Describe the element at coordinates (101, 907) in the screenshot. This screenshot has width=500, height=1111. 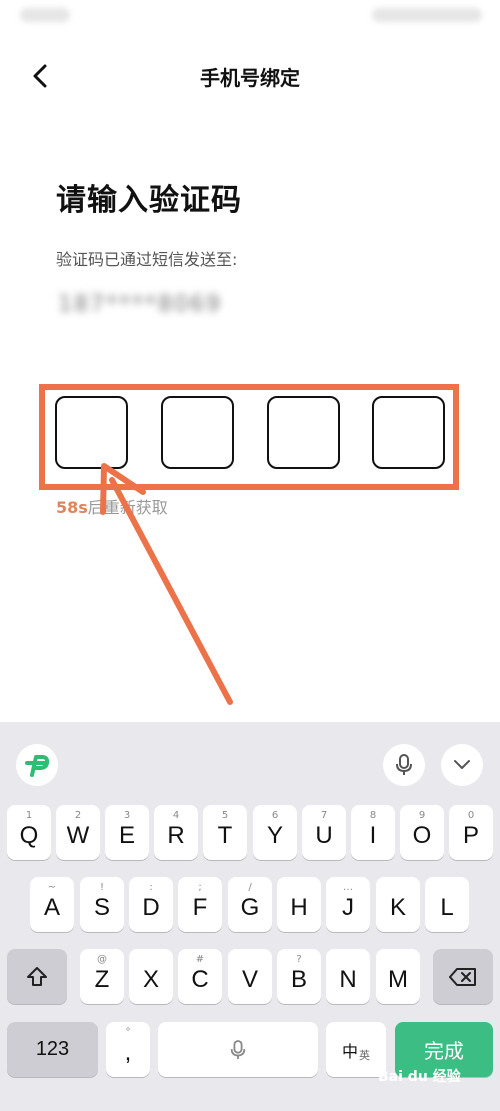
I see `key-label: S` at that location.